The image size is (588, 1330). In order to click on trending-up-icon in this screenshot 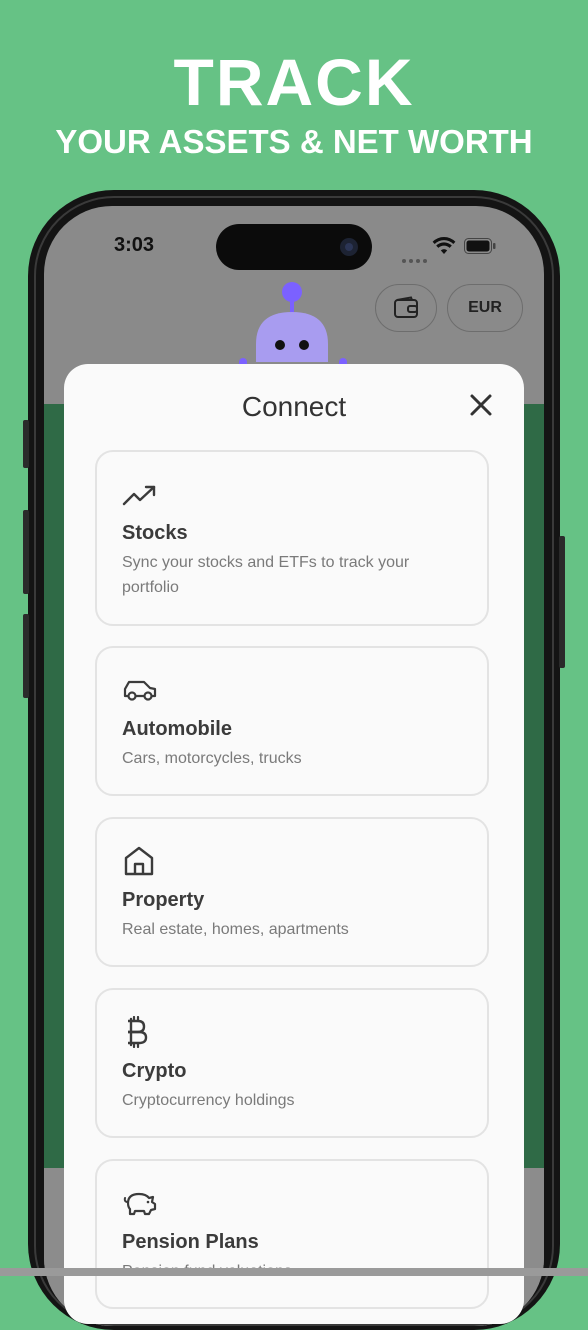, I will do `click(139, 495)`.